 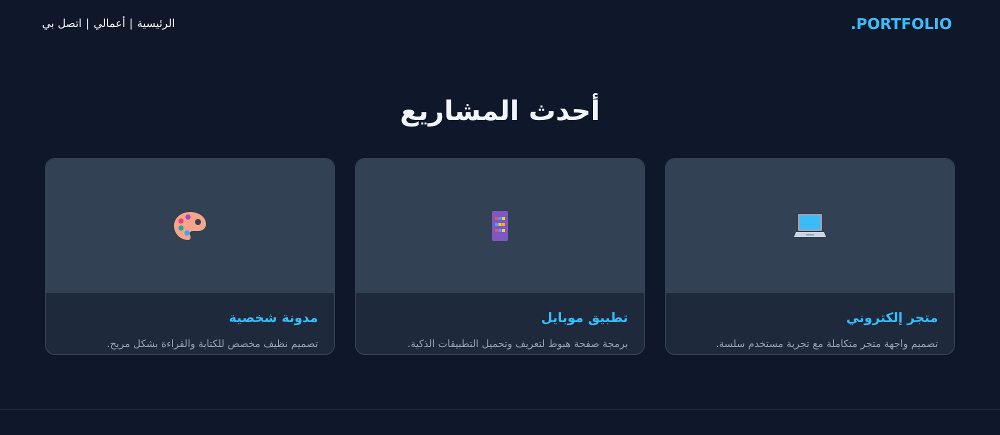 I want to click on project-title: تطبيق موبايل, so click(x=584, y=319).